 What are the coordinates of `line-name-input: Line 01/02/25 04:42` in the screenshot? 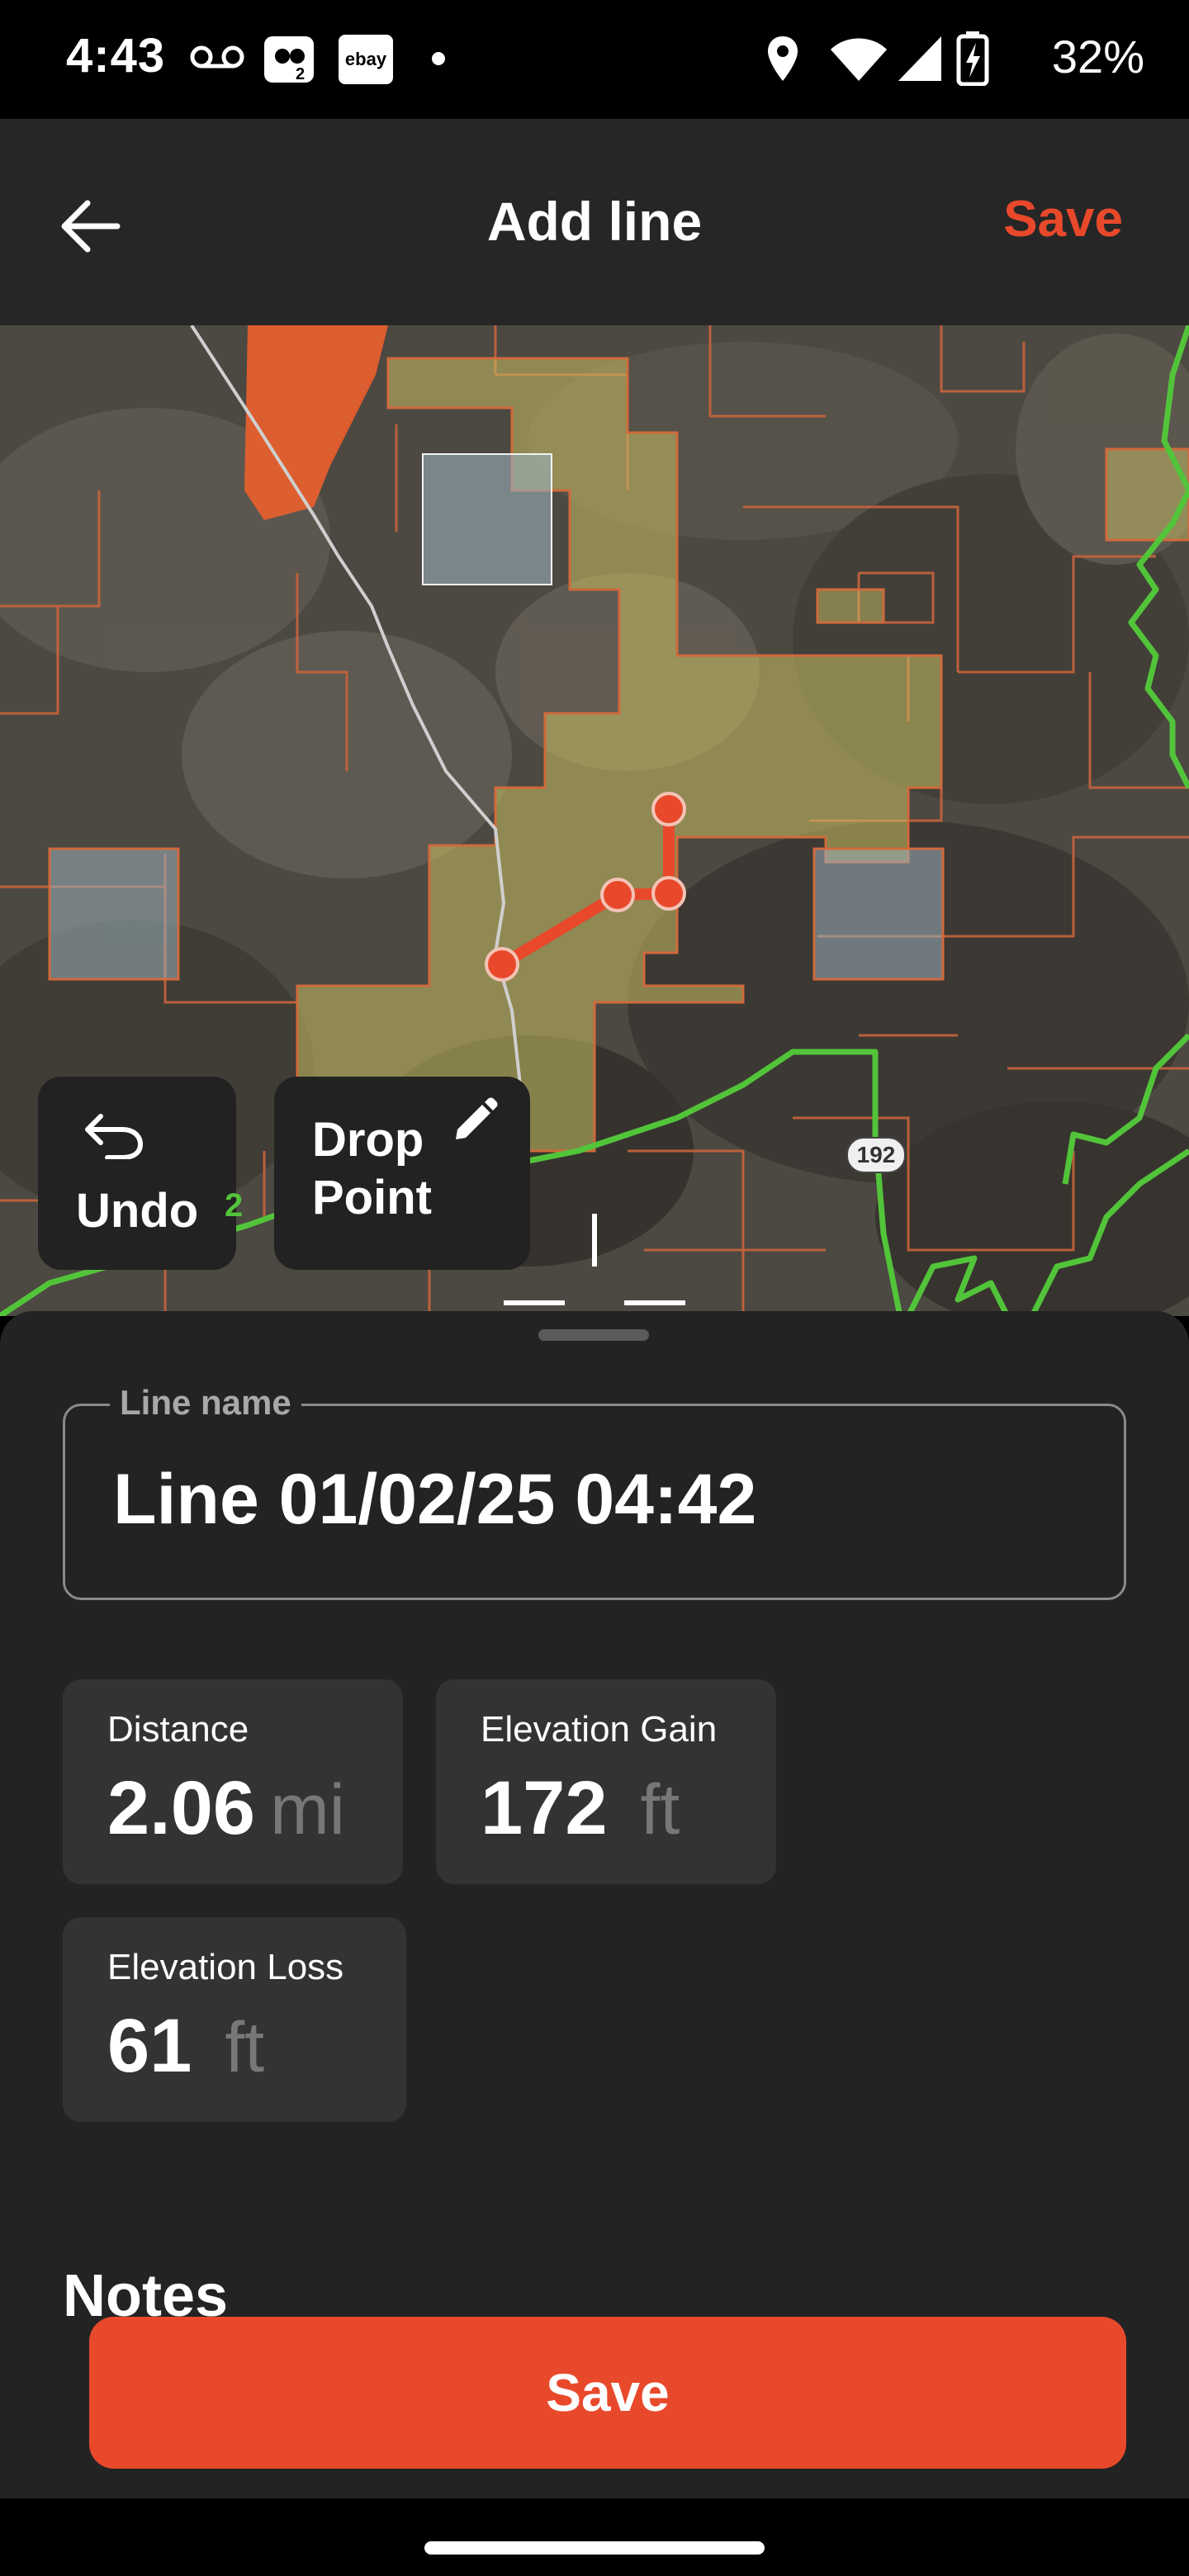 It's located at (434, 1500).